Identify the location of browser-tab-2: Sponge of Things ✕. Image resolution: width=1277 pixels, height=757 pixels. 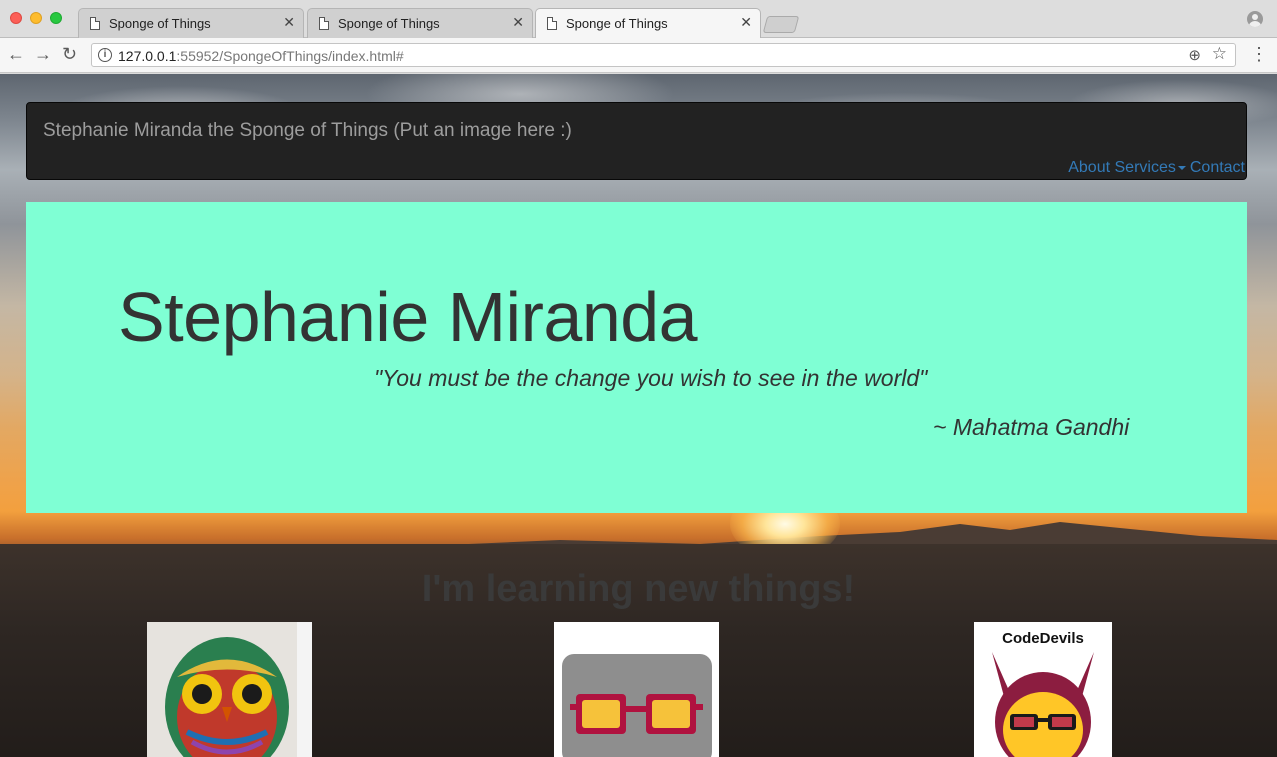
(420, 23).